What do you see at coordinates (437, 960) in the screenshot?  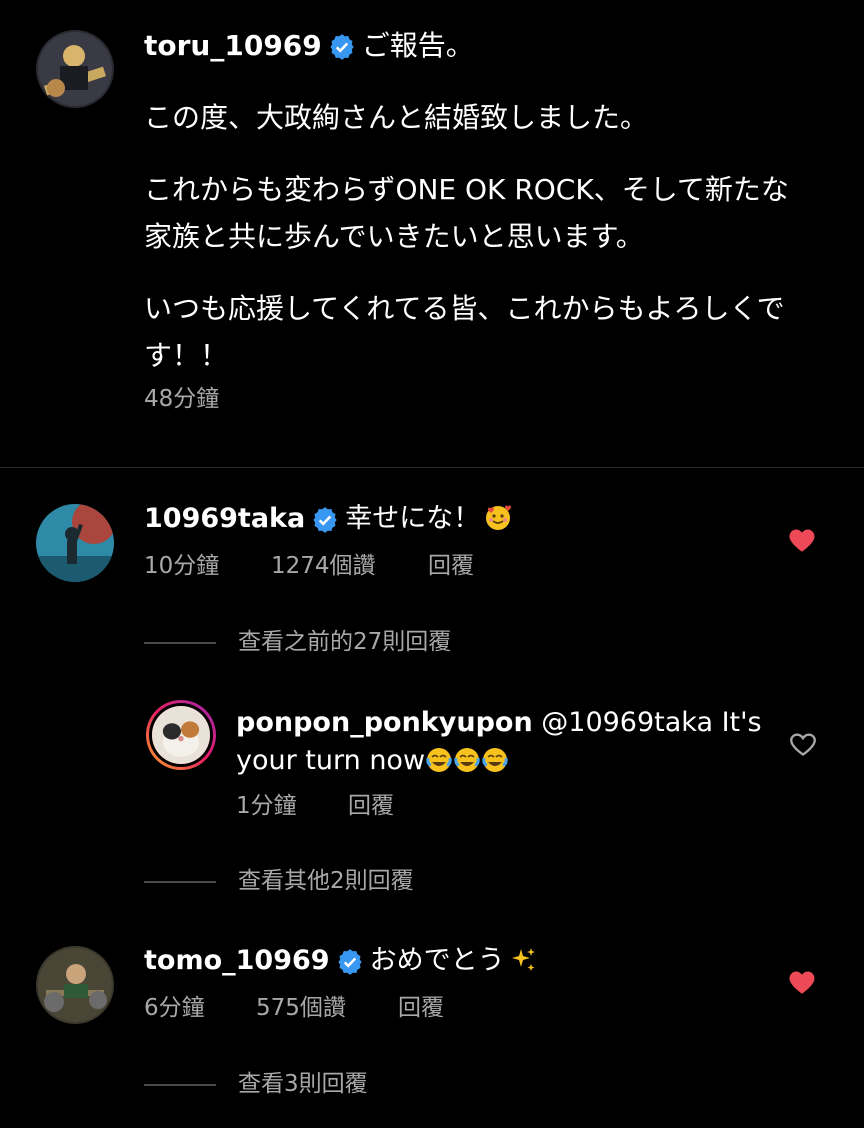 I see `comment-text: おめでとう` at bounding box center [437, 960].